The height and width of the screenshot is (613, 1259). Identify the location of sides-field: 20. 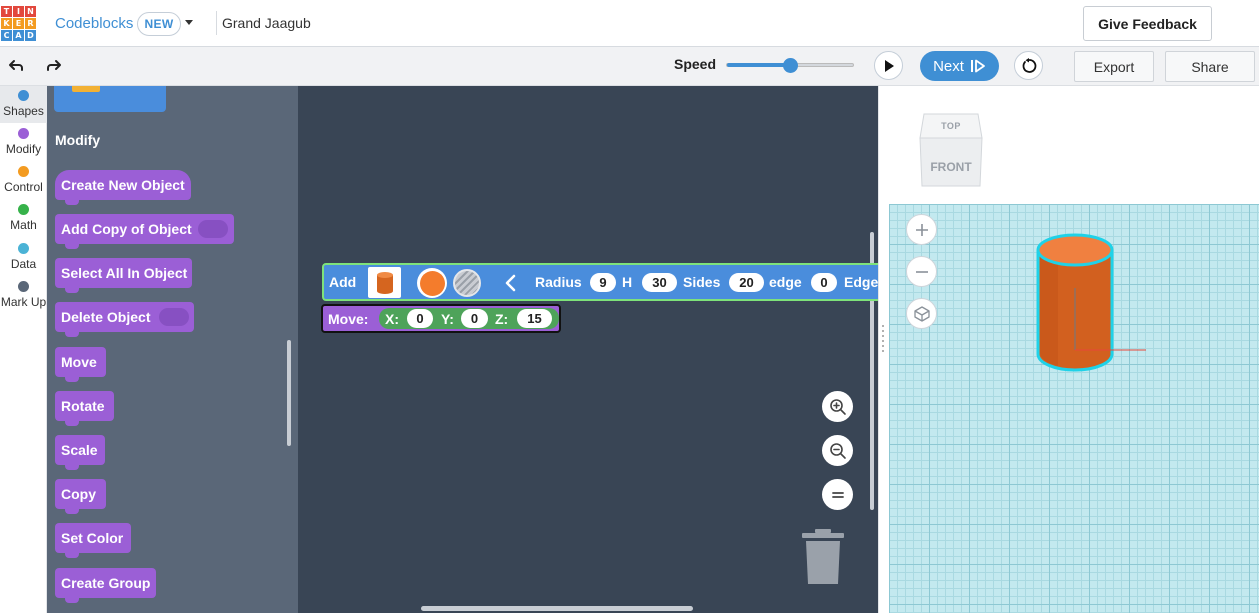
(746, 282).